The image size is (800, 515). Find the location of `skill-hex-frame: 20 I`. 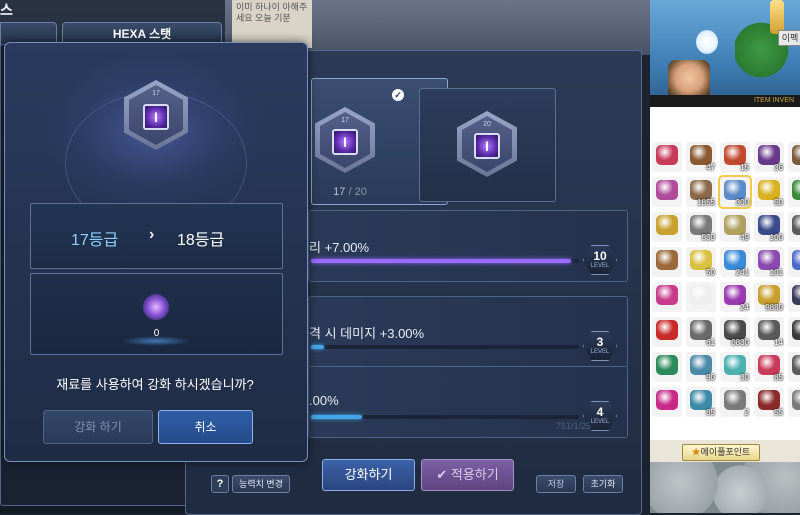

skill-hex-frame: 20 I is located at coordinates (487, 144).